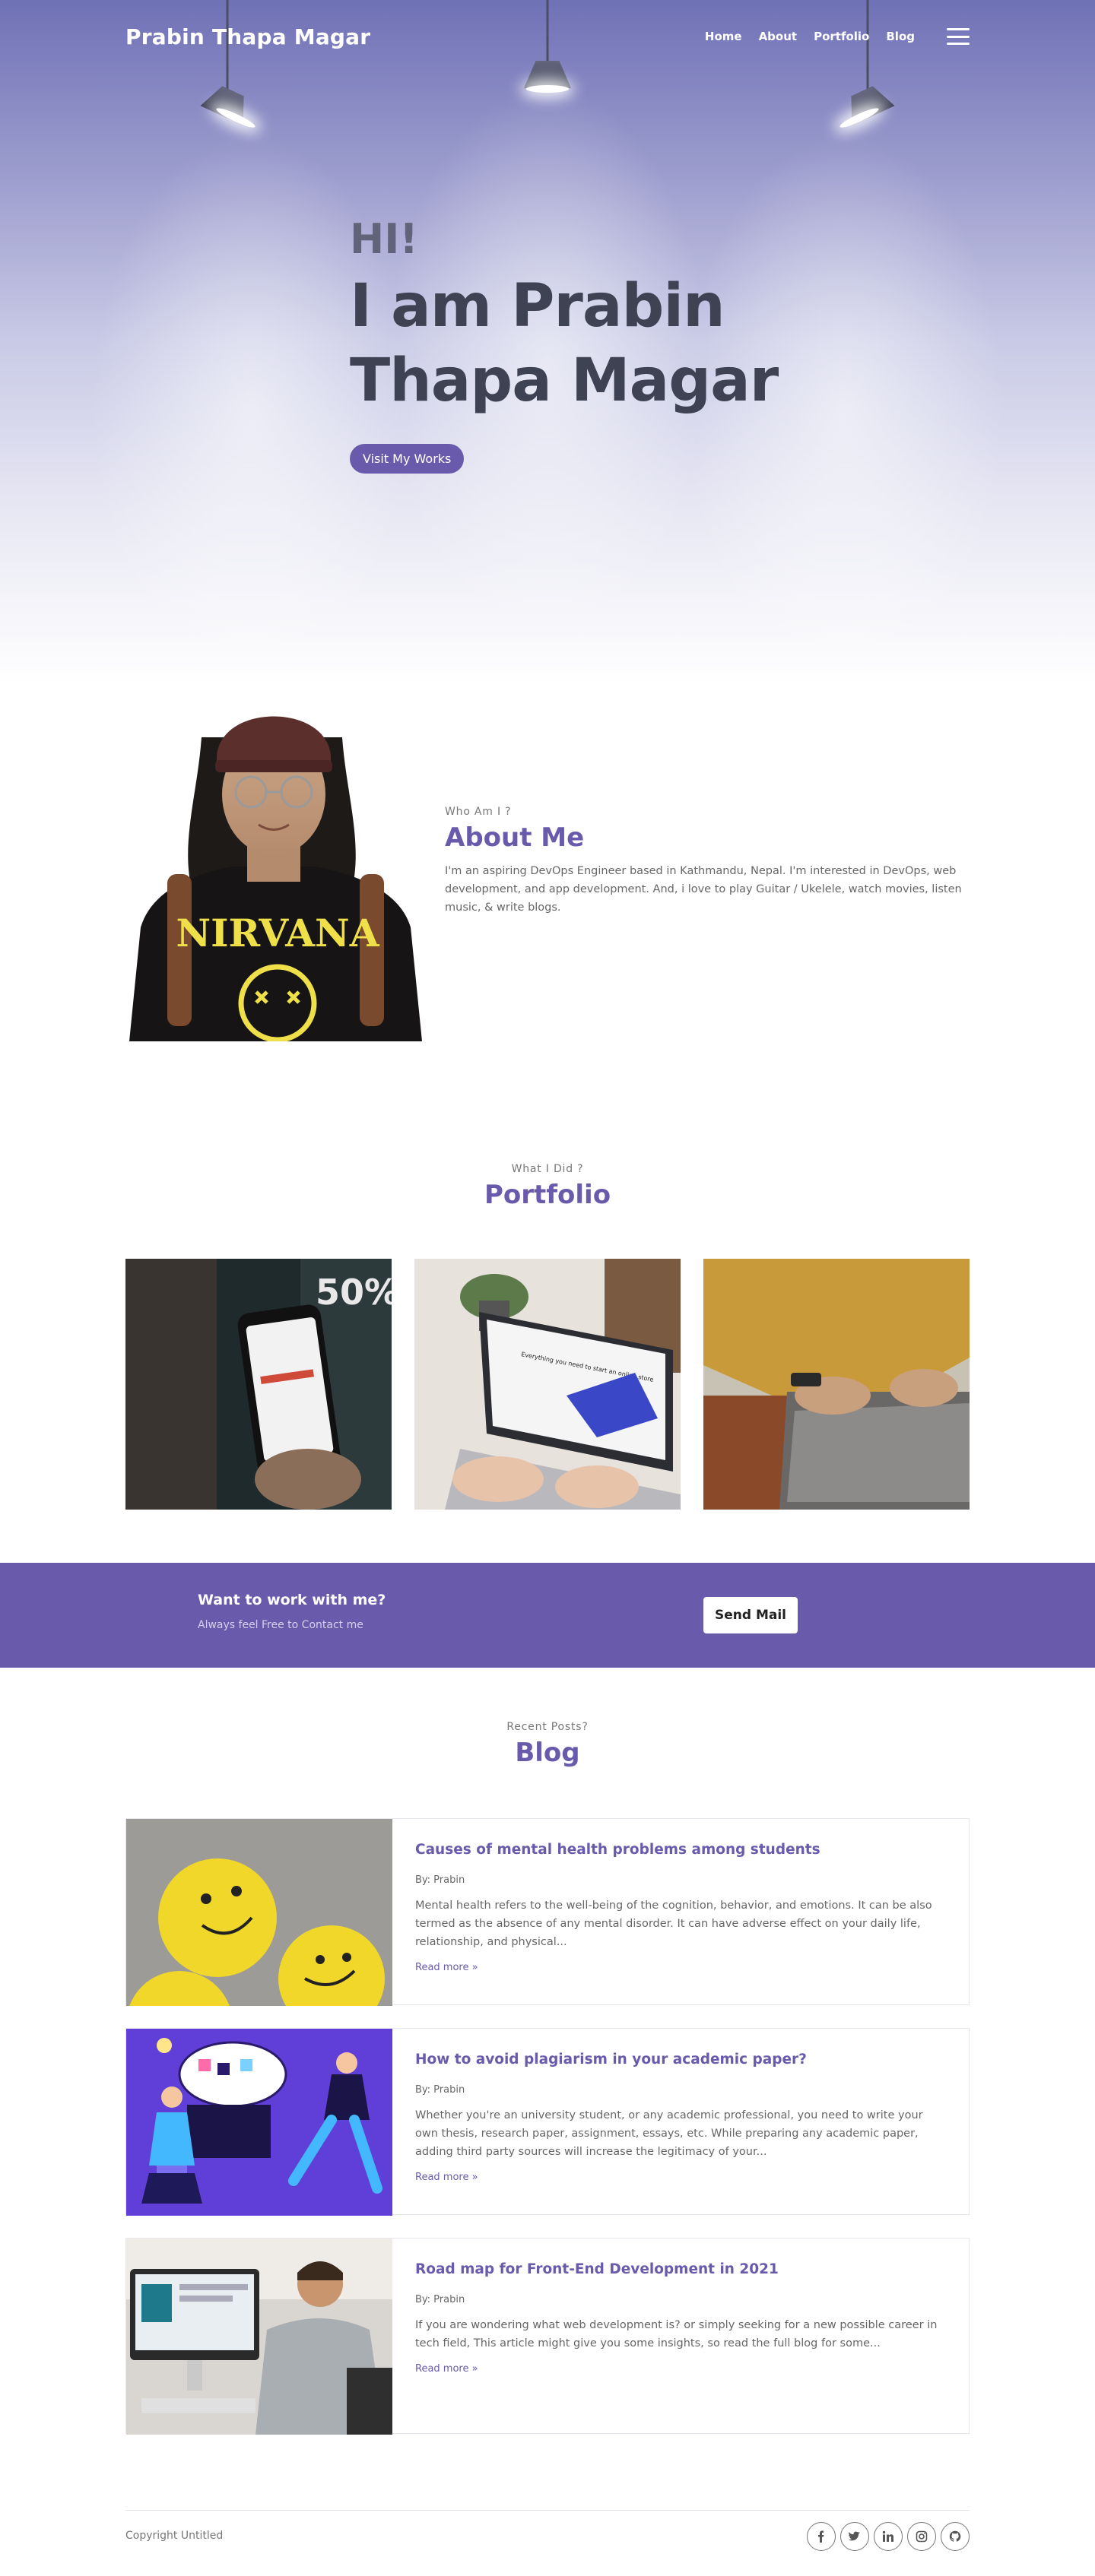 The width and height of the screenshot is (1095, 2576). What do you see at coordinates (515, 837) in the screenshot?
I see `about-title: About Me` at bounding box center [515, 837].